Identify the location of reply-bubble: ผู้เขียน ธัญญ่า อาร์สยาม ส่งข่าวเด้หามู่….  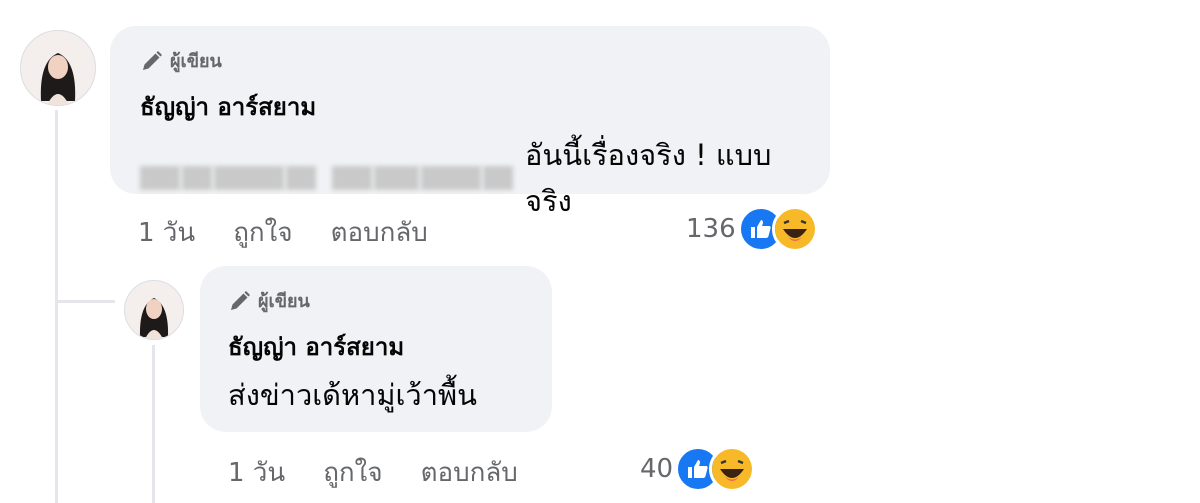
(376, 349).